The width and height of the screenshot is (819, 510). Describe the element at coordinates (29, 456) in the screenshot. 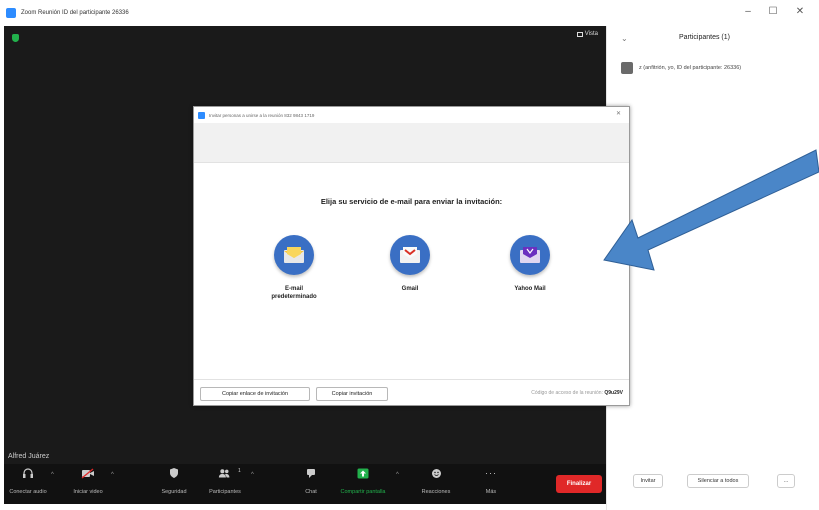

I see `participant-name-label: Alfred Juárez` at that location.